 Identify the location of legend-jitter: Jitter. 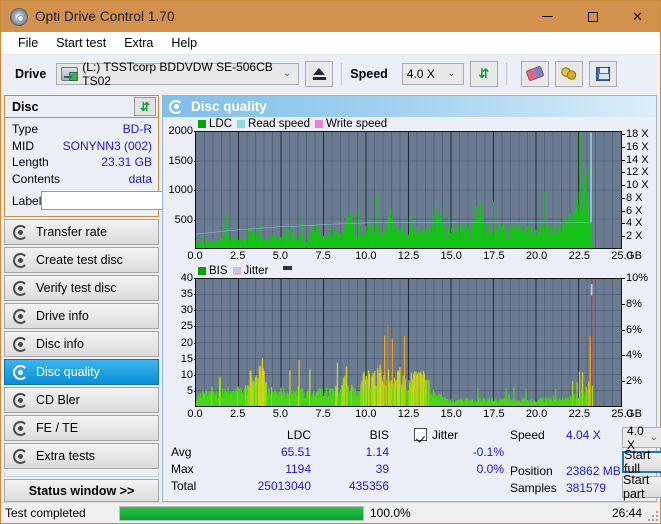
(250, 271).